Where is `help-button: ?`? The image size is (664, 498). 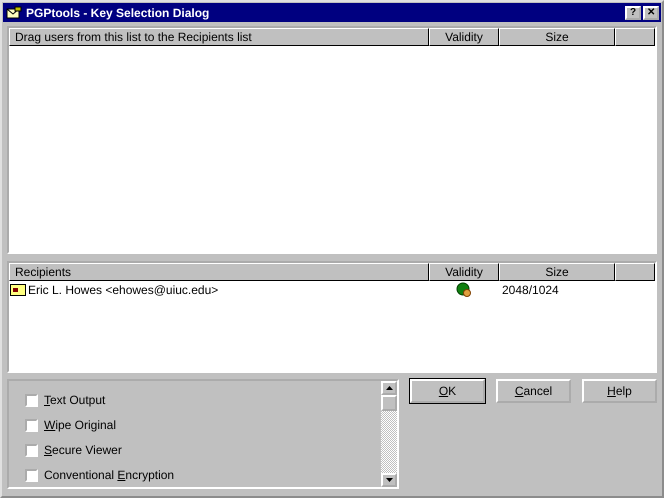
help-button: ? is located at coordinates (633, 13).